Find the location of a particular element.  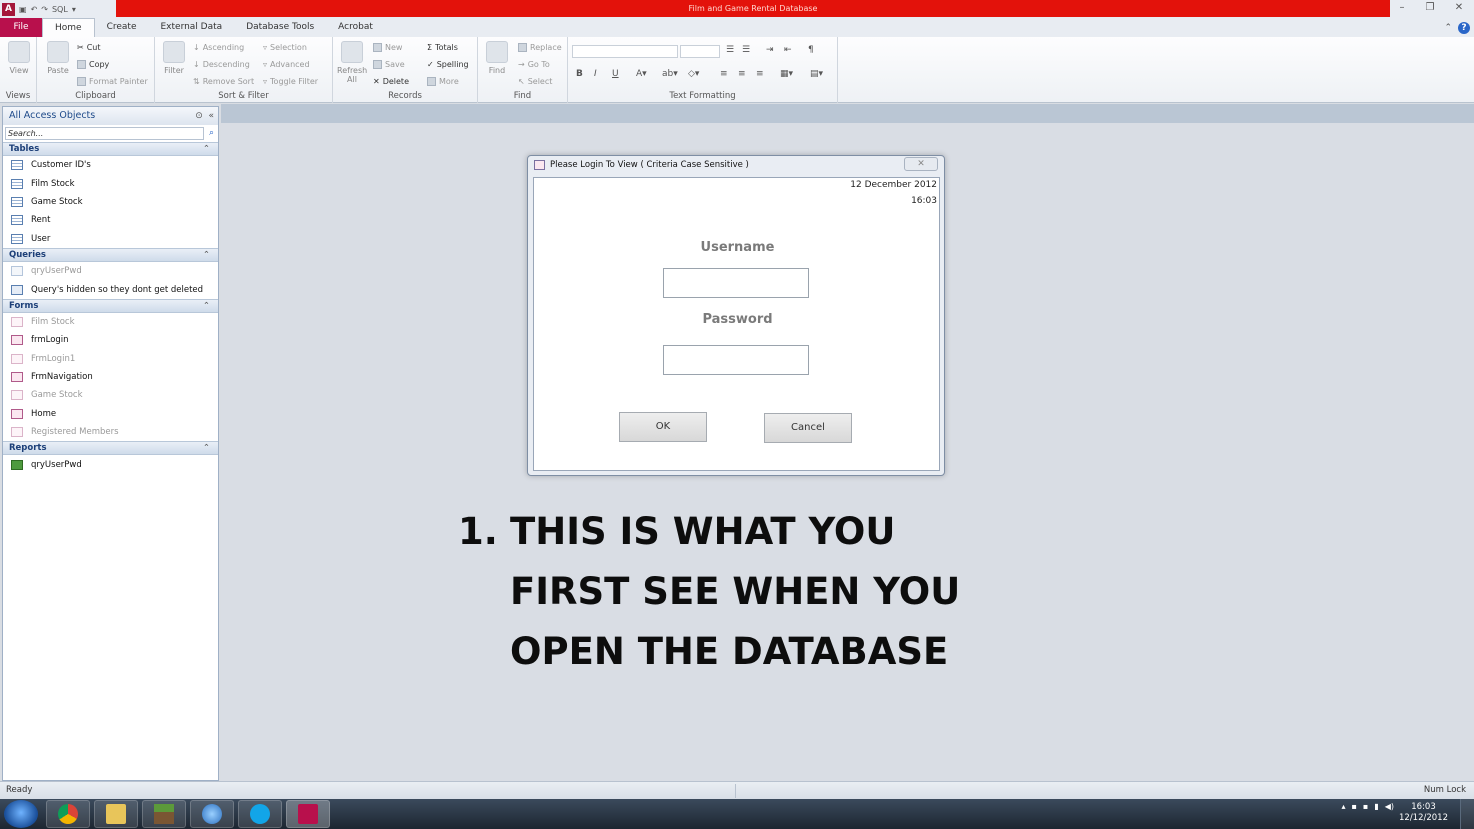

font-size-combo is located at coordinates (700, 51).